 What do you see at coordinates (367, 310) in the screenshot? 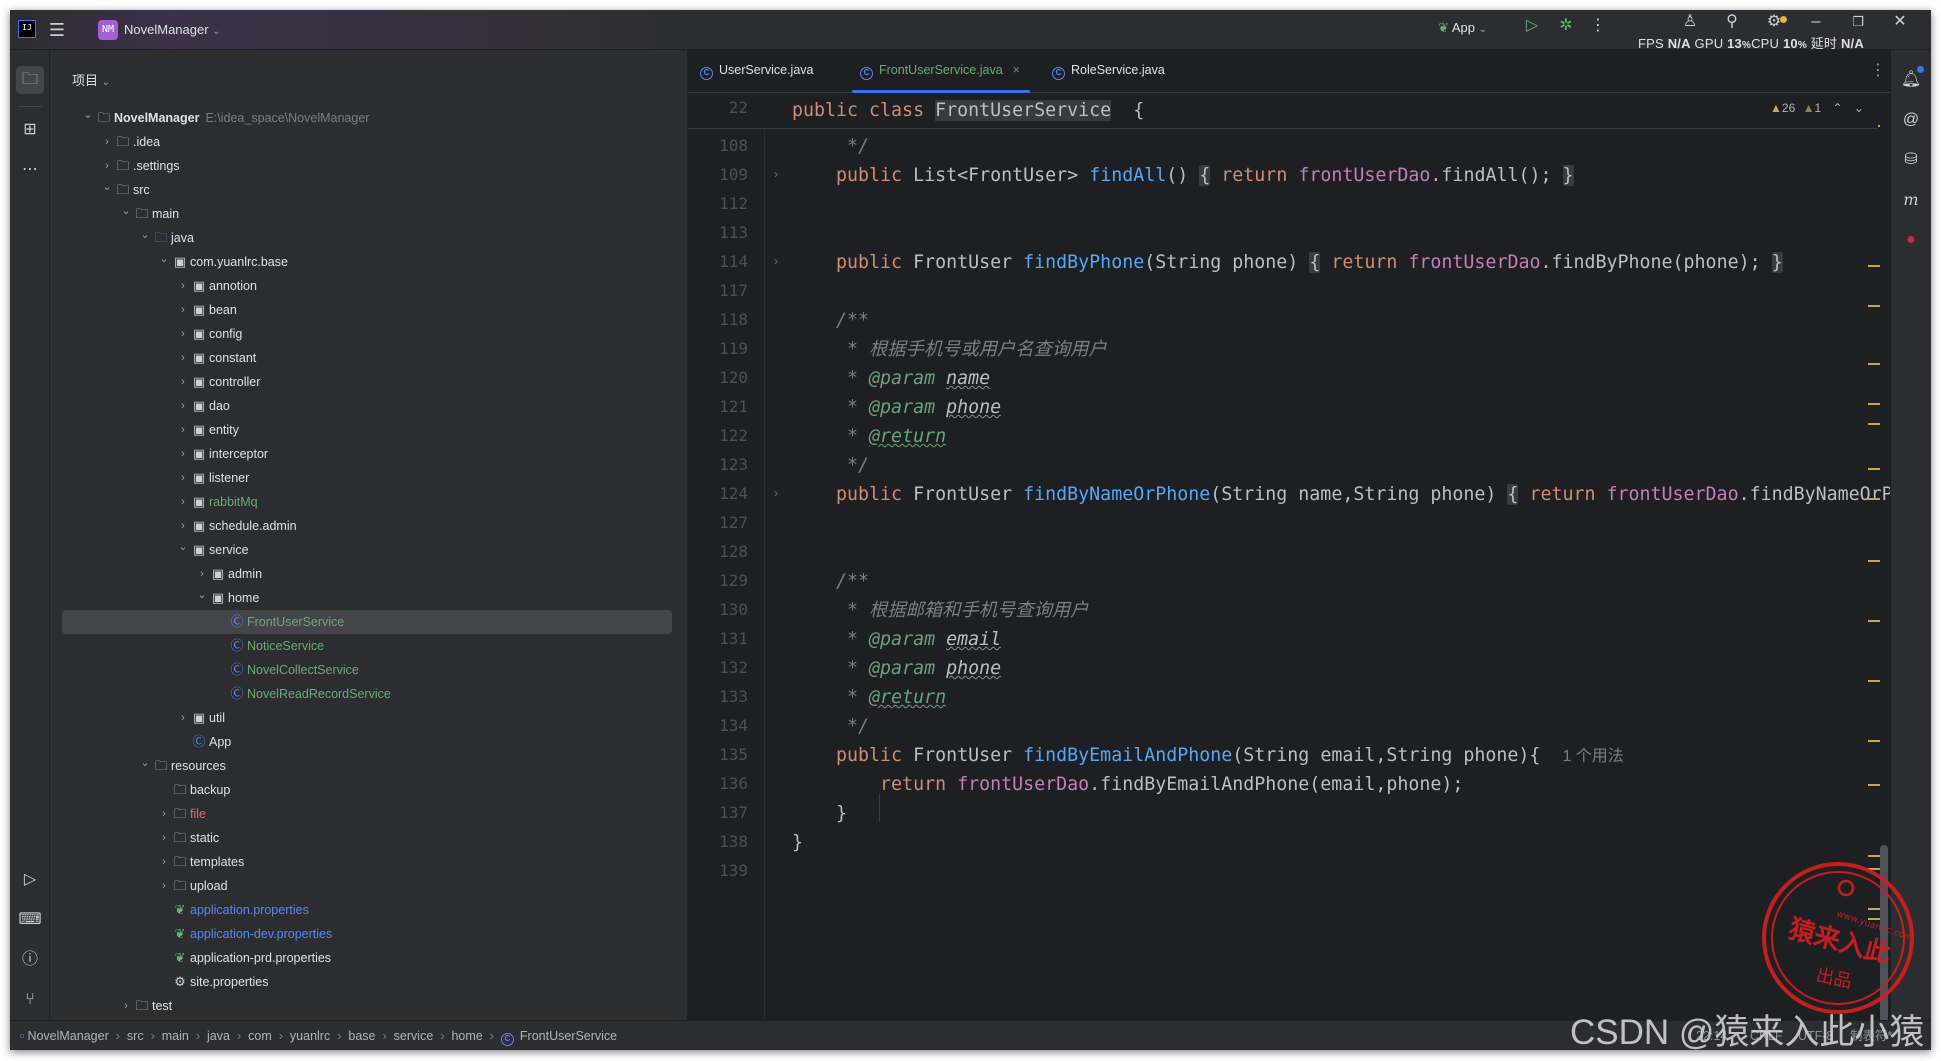
I see `tree-item: › ▣ bean` at bounding box center [367, 310].